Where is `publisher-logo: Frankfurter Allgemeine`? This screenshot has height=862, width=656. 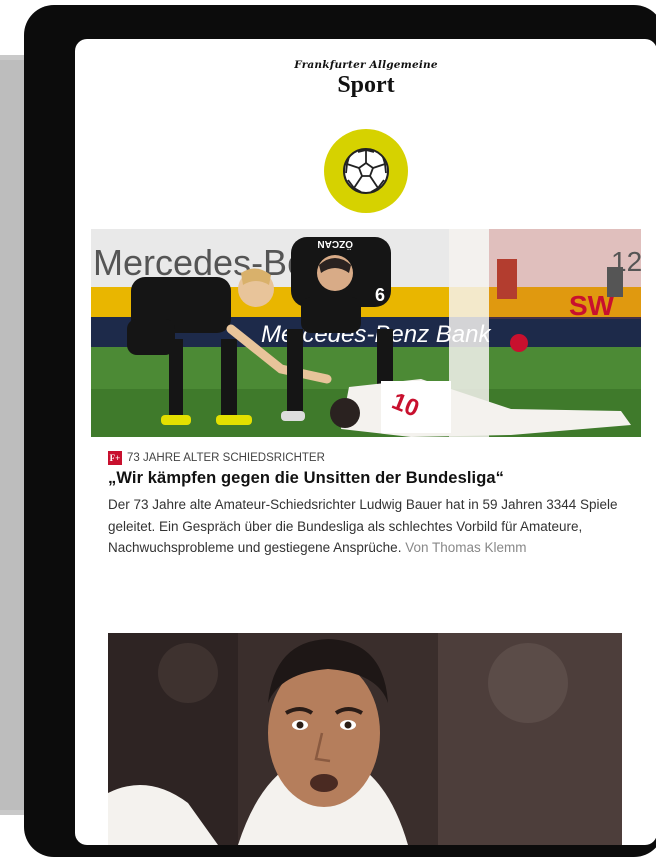 publisher-logo: Frankfurter Allgemeine is located at coordinates (365, 65).